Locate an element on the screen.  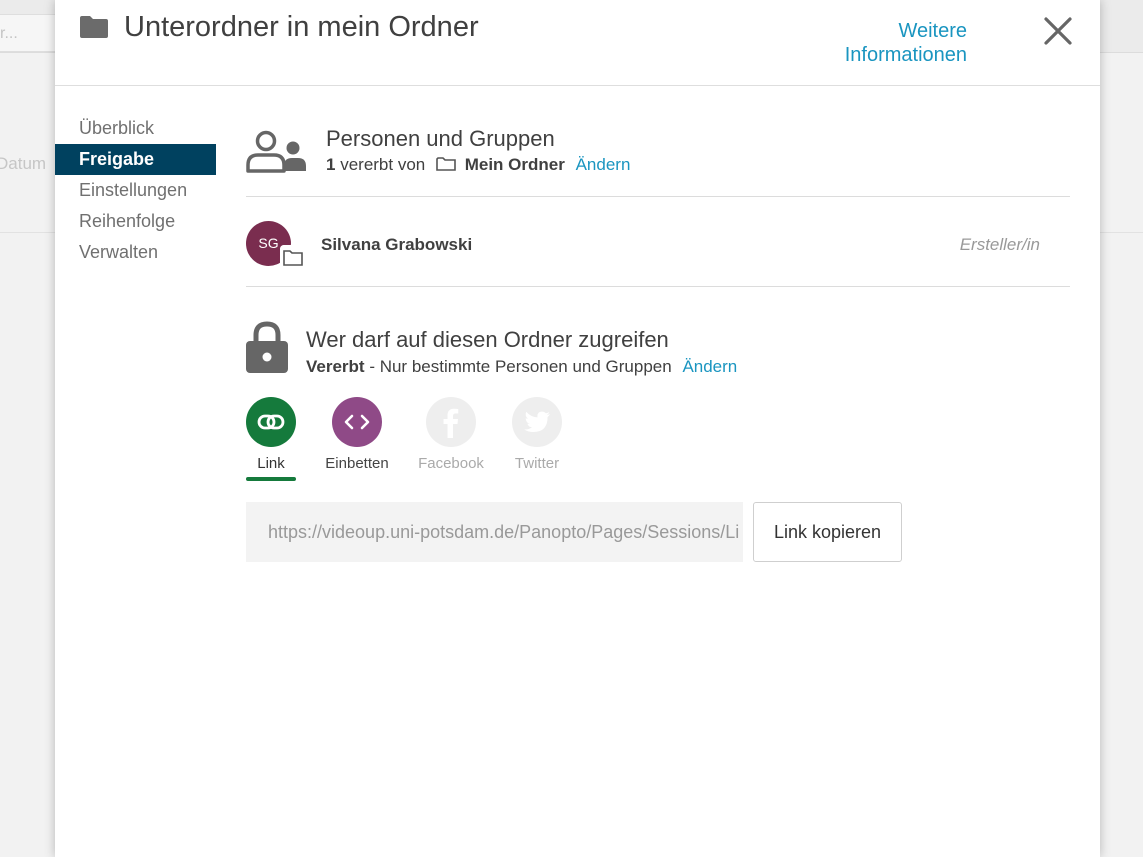
tab-facebook: Facebook is located at coordinates (451, 434).